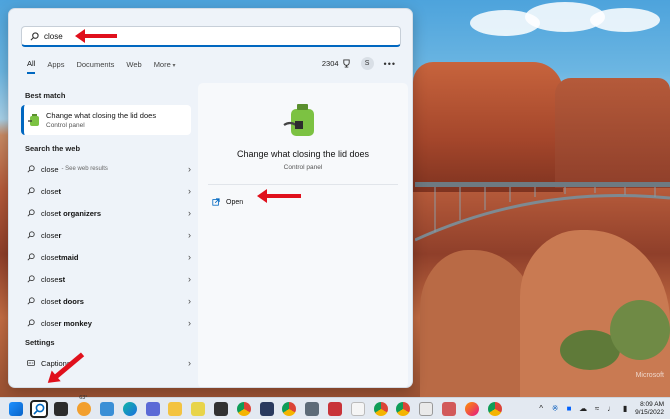  What do you see at coordinates (107, 301) in the screenshot?
I see `web-result-item: closet doors ›` at bounding box center [107, 301].